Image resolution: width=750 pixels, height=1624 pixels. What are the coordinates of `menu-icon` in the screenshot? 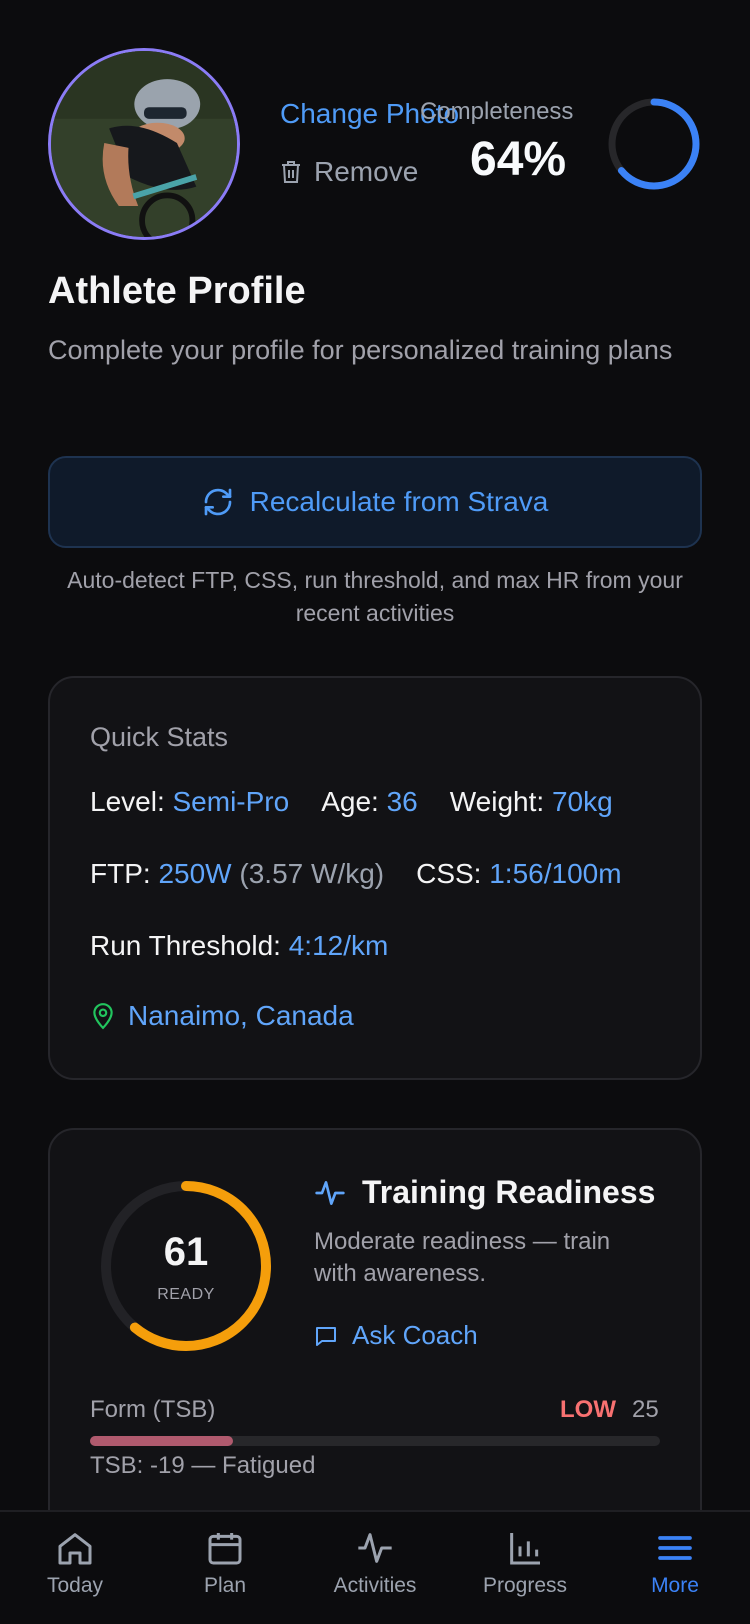 It's located at (675, 1548).